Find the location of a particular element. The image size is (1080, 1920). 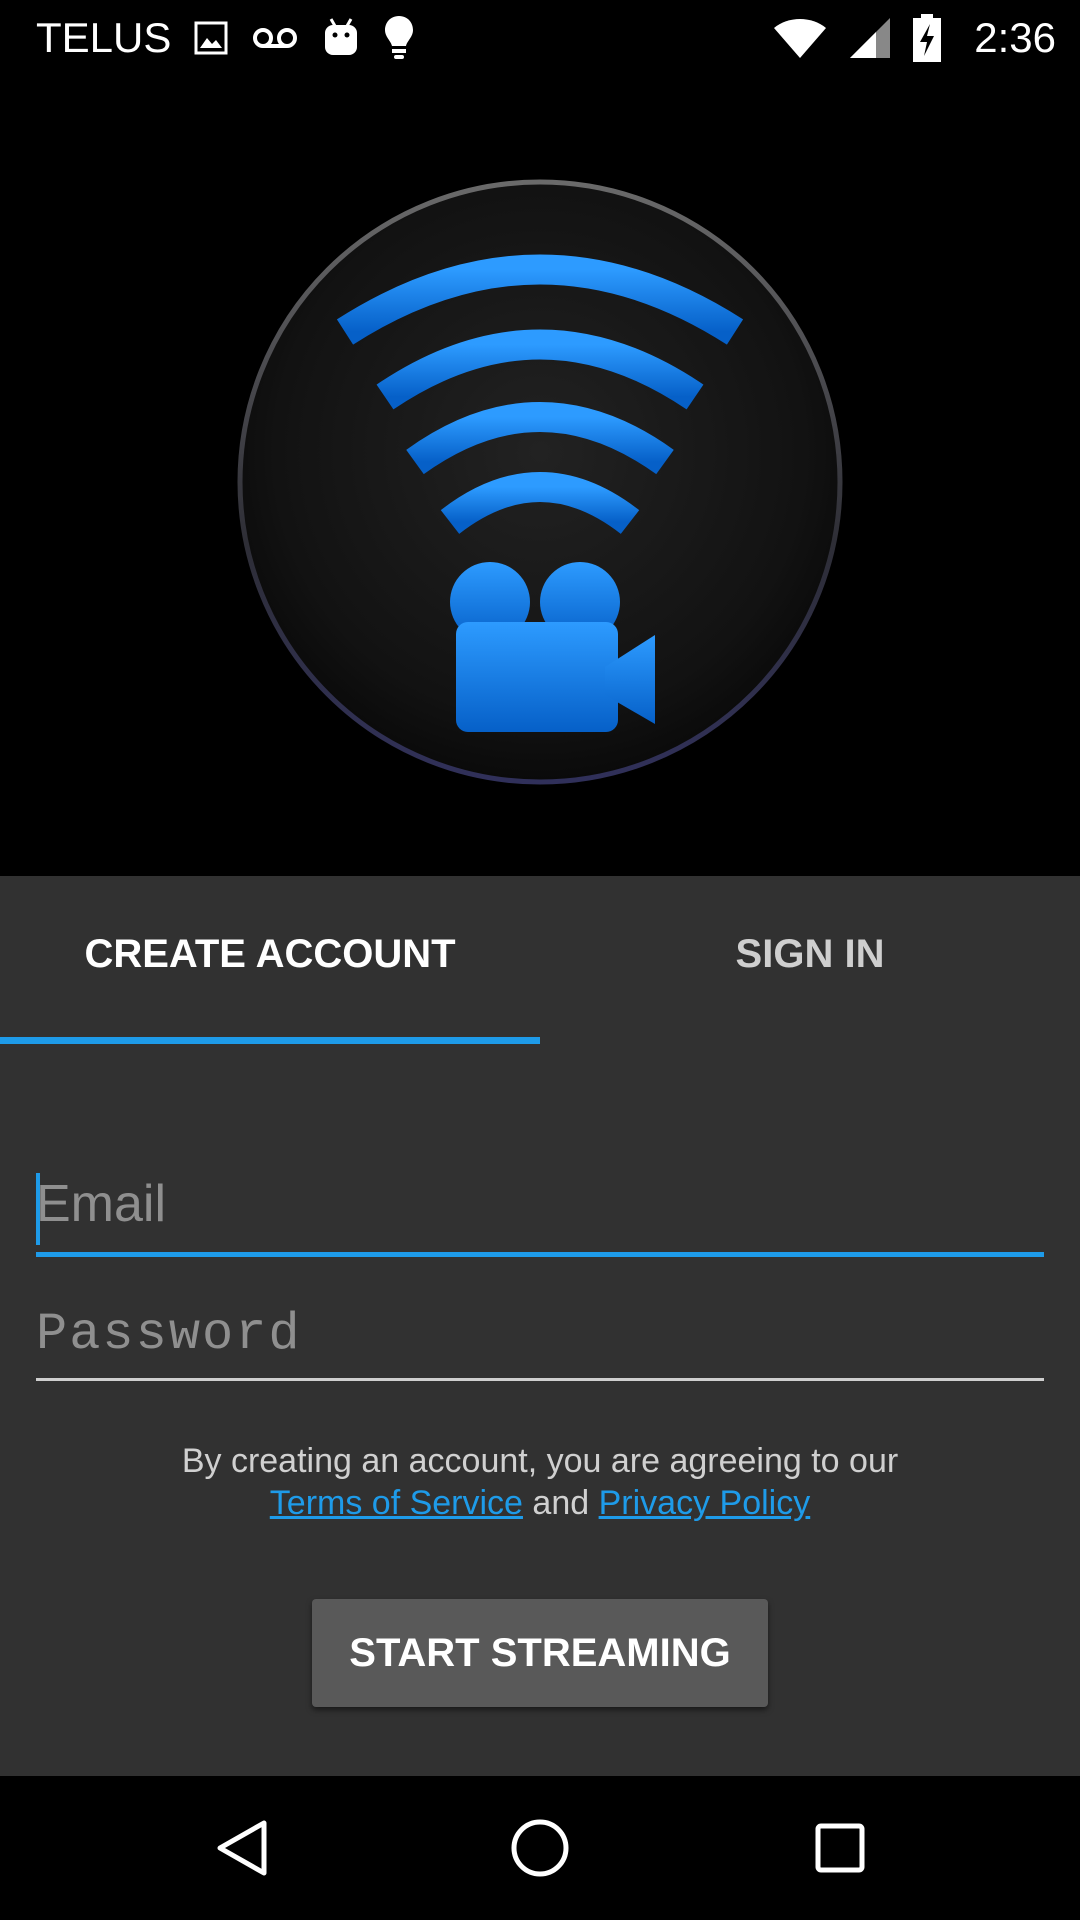

start-streaming-button: START STREAMING is located at coordinates (540, 1653).